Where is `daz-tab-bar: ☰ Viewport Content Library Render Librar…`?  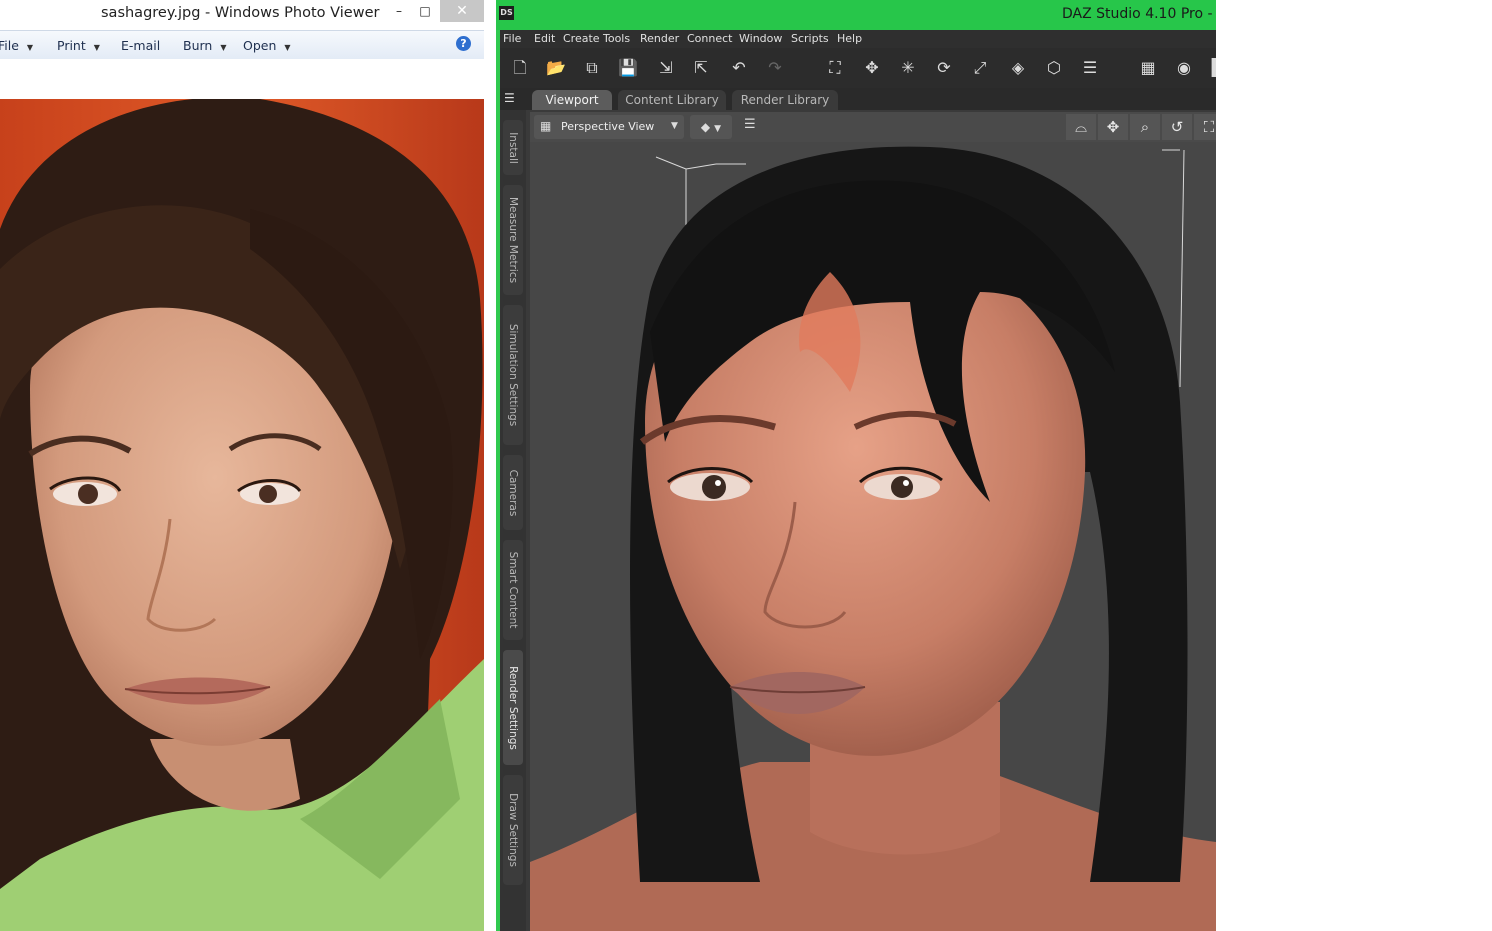
daz-tab-bar: ☰ Viewport Content Library Render Librar… is located at coordinates (858, 99).